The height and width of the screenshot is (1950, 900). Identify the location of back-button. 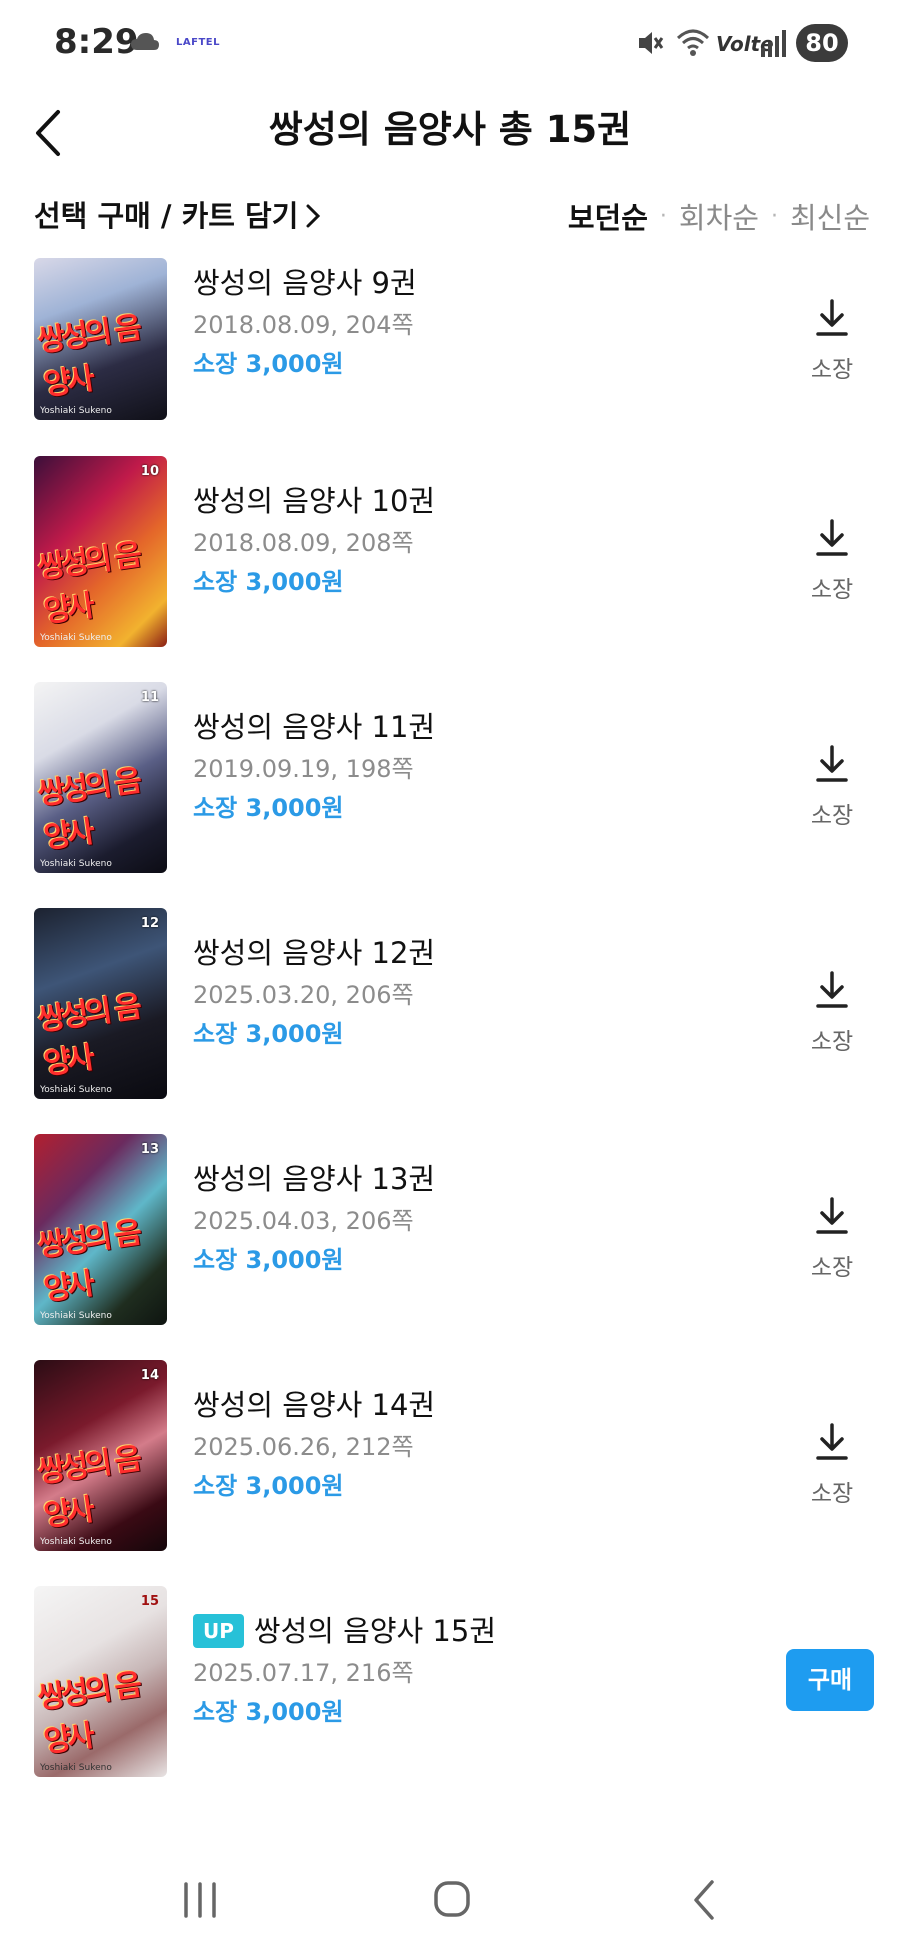
(60, 131).